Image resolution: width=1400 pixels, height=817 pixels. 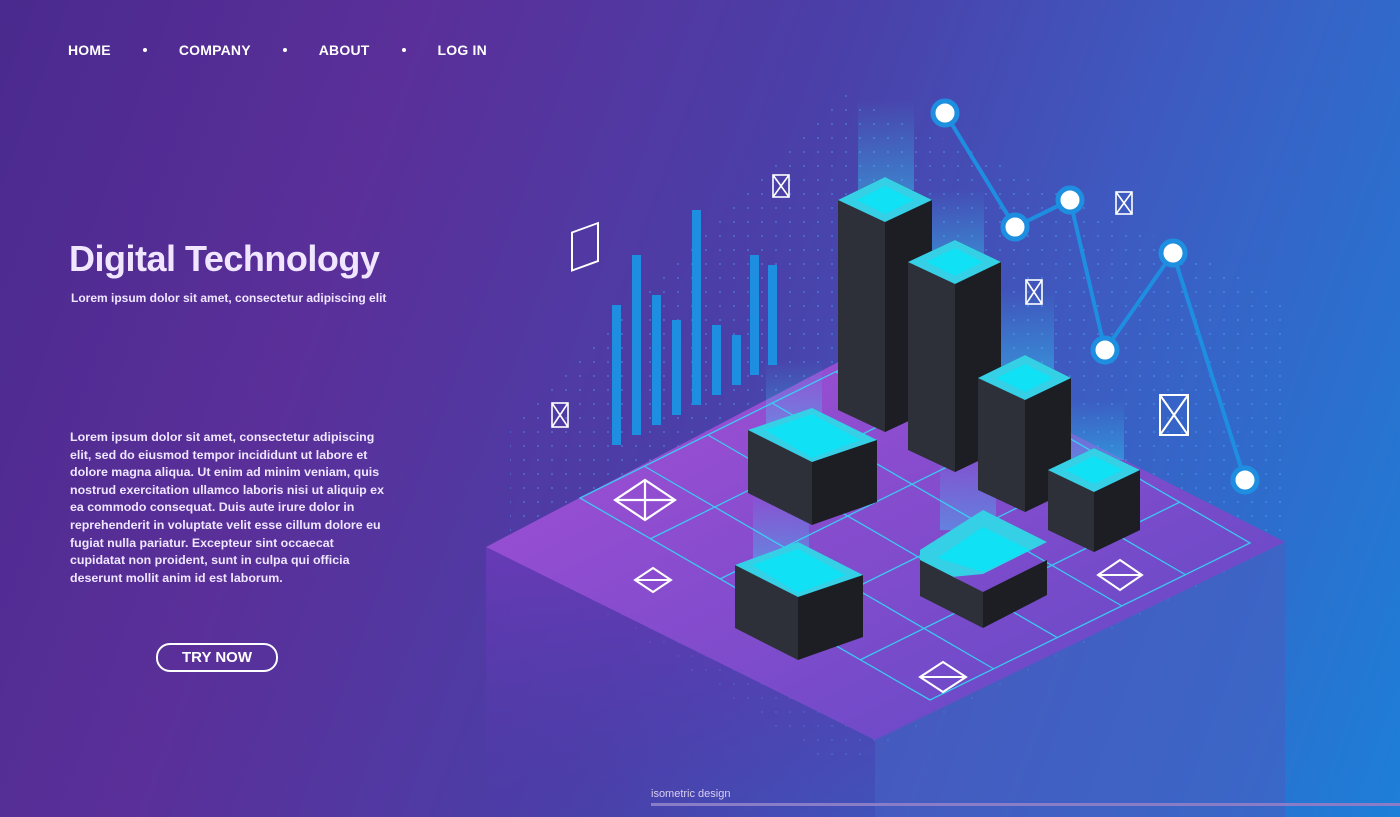 I want to click on caption-underline, so click(x=1025, y=804).